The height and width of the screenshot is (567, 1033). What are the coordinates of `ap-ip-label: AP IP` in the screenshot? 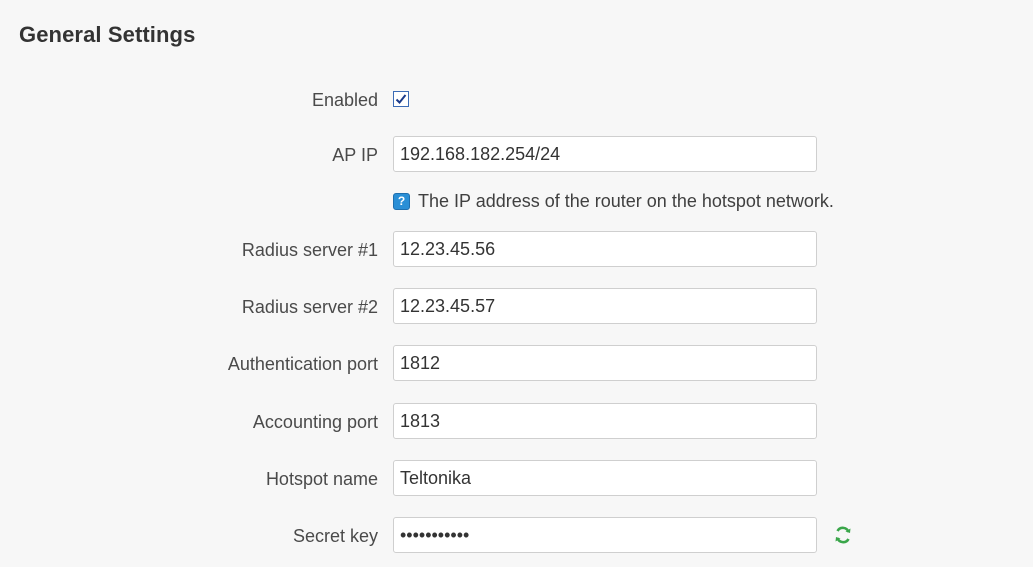 It's located at (355, 155).